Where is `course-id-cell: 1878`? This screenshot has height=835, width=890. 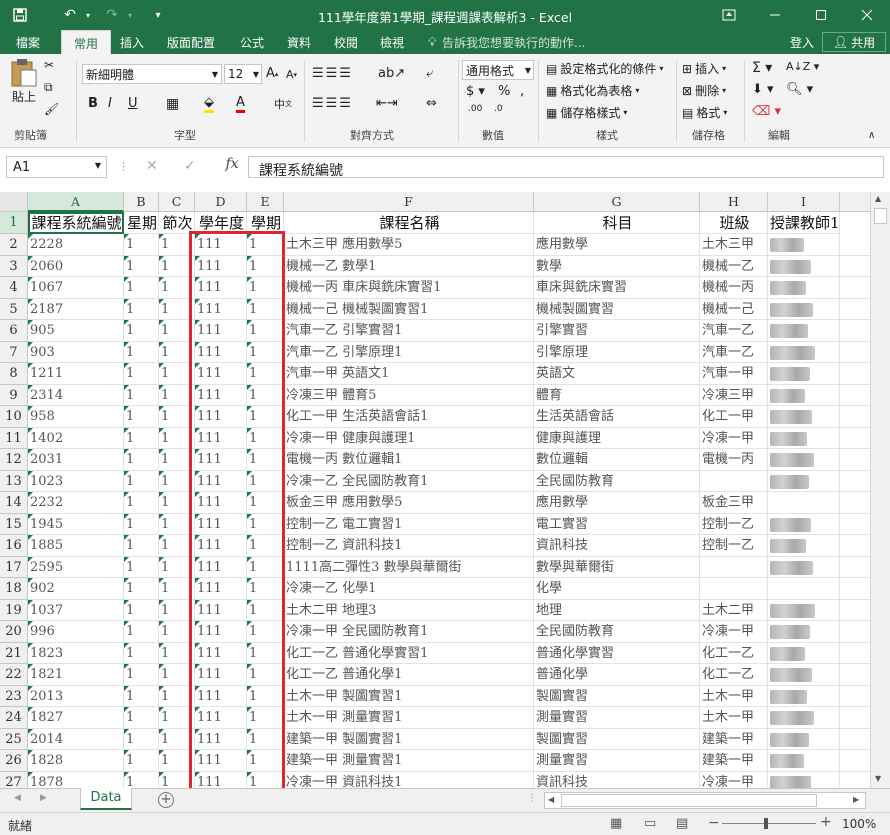 course-id-cell: 1878 is located at coordinates (76, 779).